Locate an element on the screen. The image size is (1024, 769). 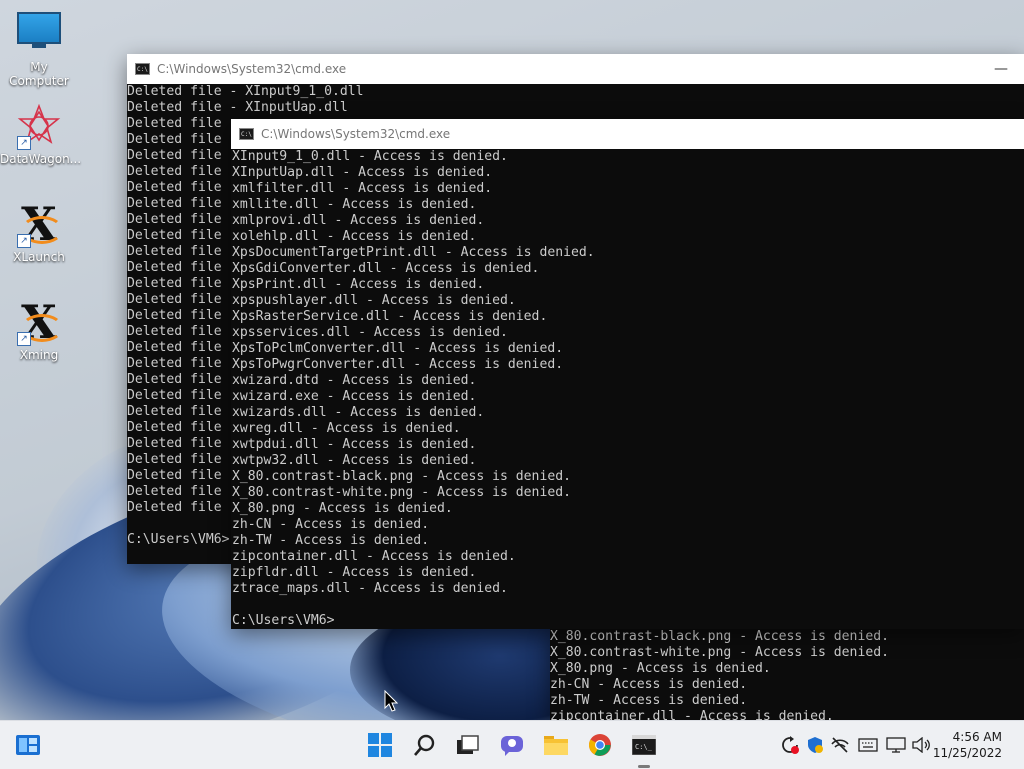
terminal-line: xwizard.dtd - Access is denied. is located at coordinates (354, 380).